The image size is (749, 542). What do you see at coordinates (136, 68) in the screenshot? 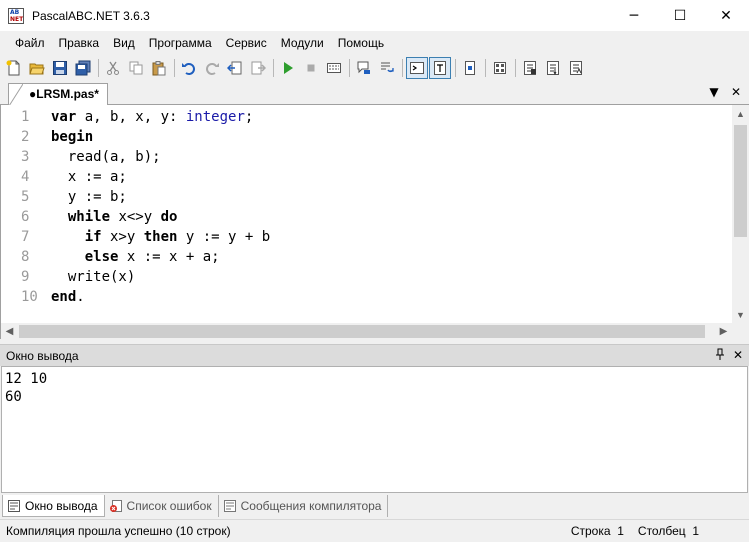
I see `copy-button` at bounding box center [136, 68].